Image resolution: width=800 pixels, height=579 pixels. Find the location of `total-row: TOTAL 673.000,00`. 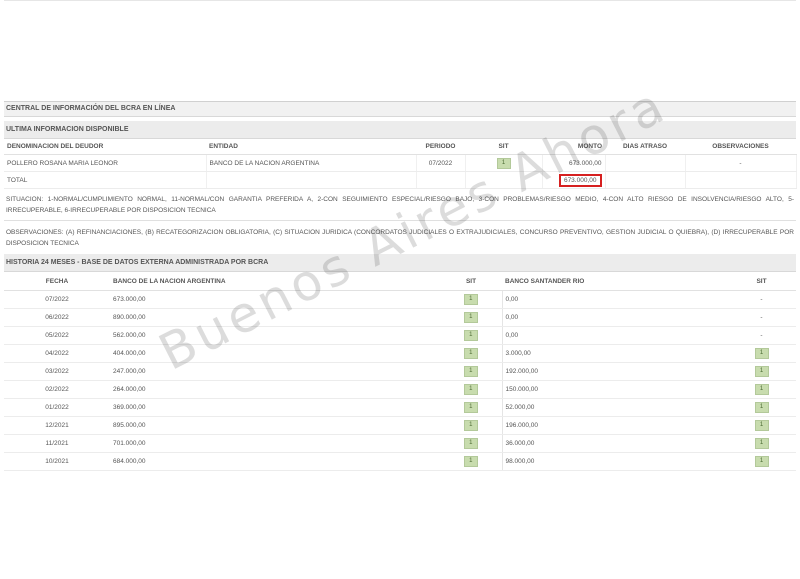

total-row: TOTAL 673.000,00 is located at coordinates (400, 180).